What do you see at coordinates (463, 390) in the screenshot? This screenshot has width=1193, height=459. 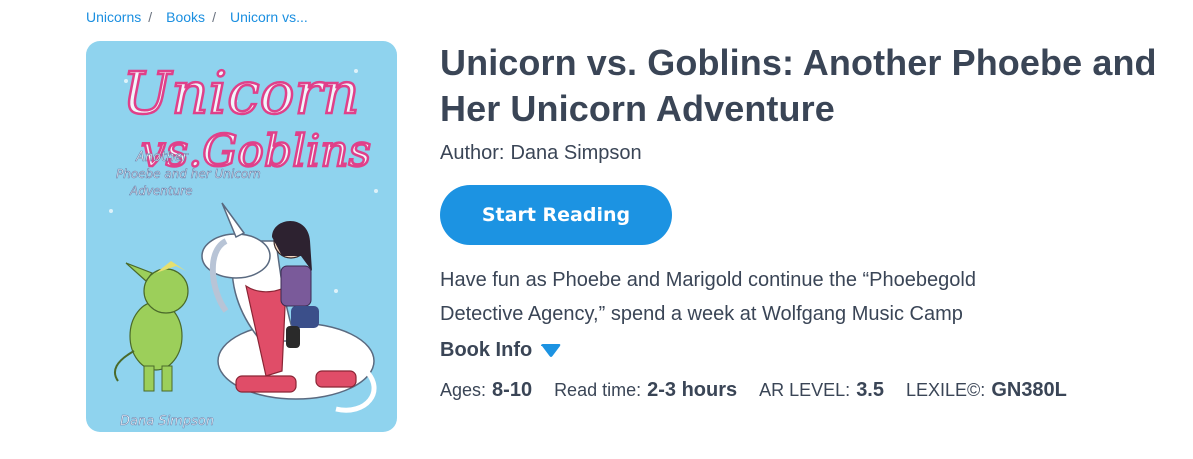 I see `stat-label: Ages:` at bounding box center [463, 390].